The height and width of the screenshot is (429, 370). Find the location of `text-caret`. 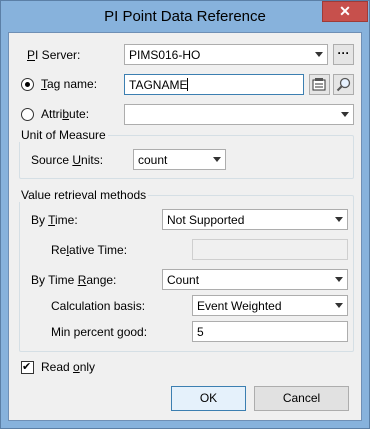

text-caret is located at coordinates (188, 84).